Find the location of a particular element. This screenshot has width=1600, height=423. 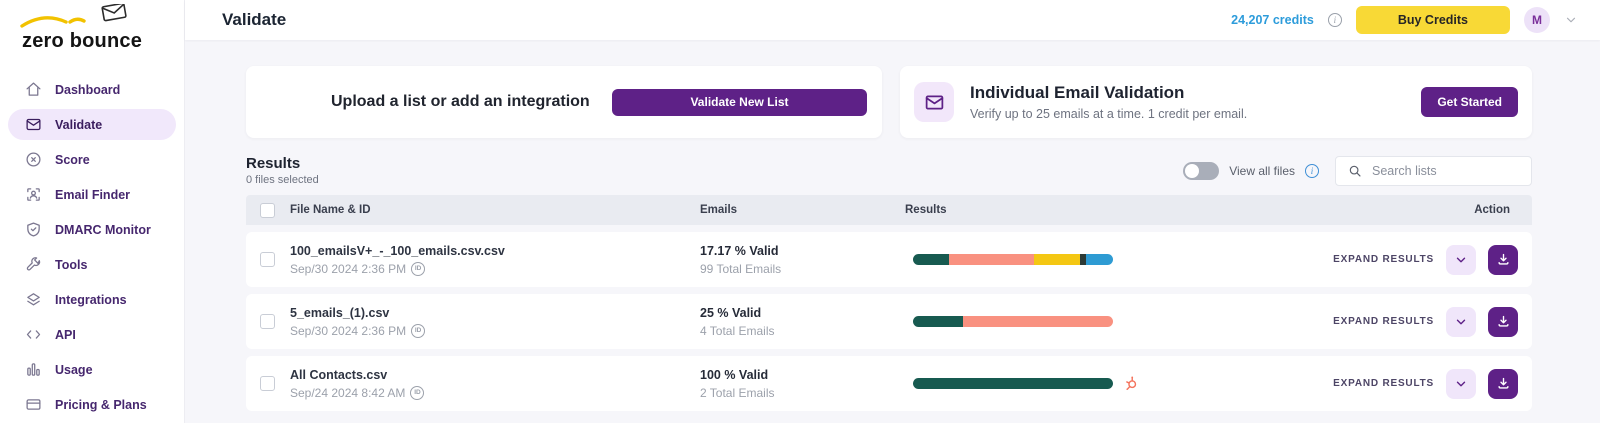

sidebar-item-usage: Usage is located at coordinates (92, 369).